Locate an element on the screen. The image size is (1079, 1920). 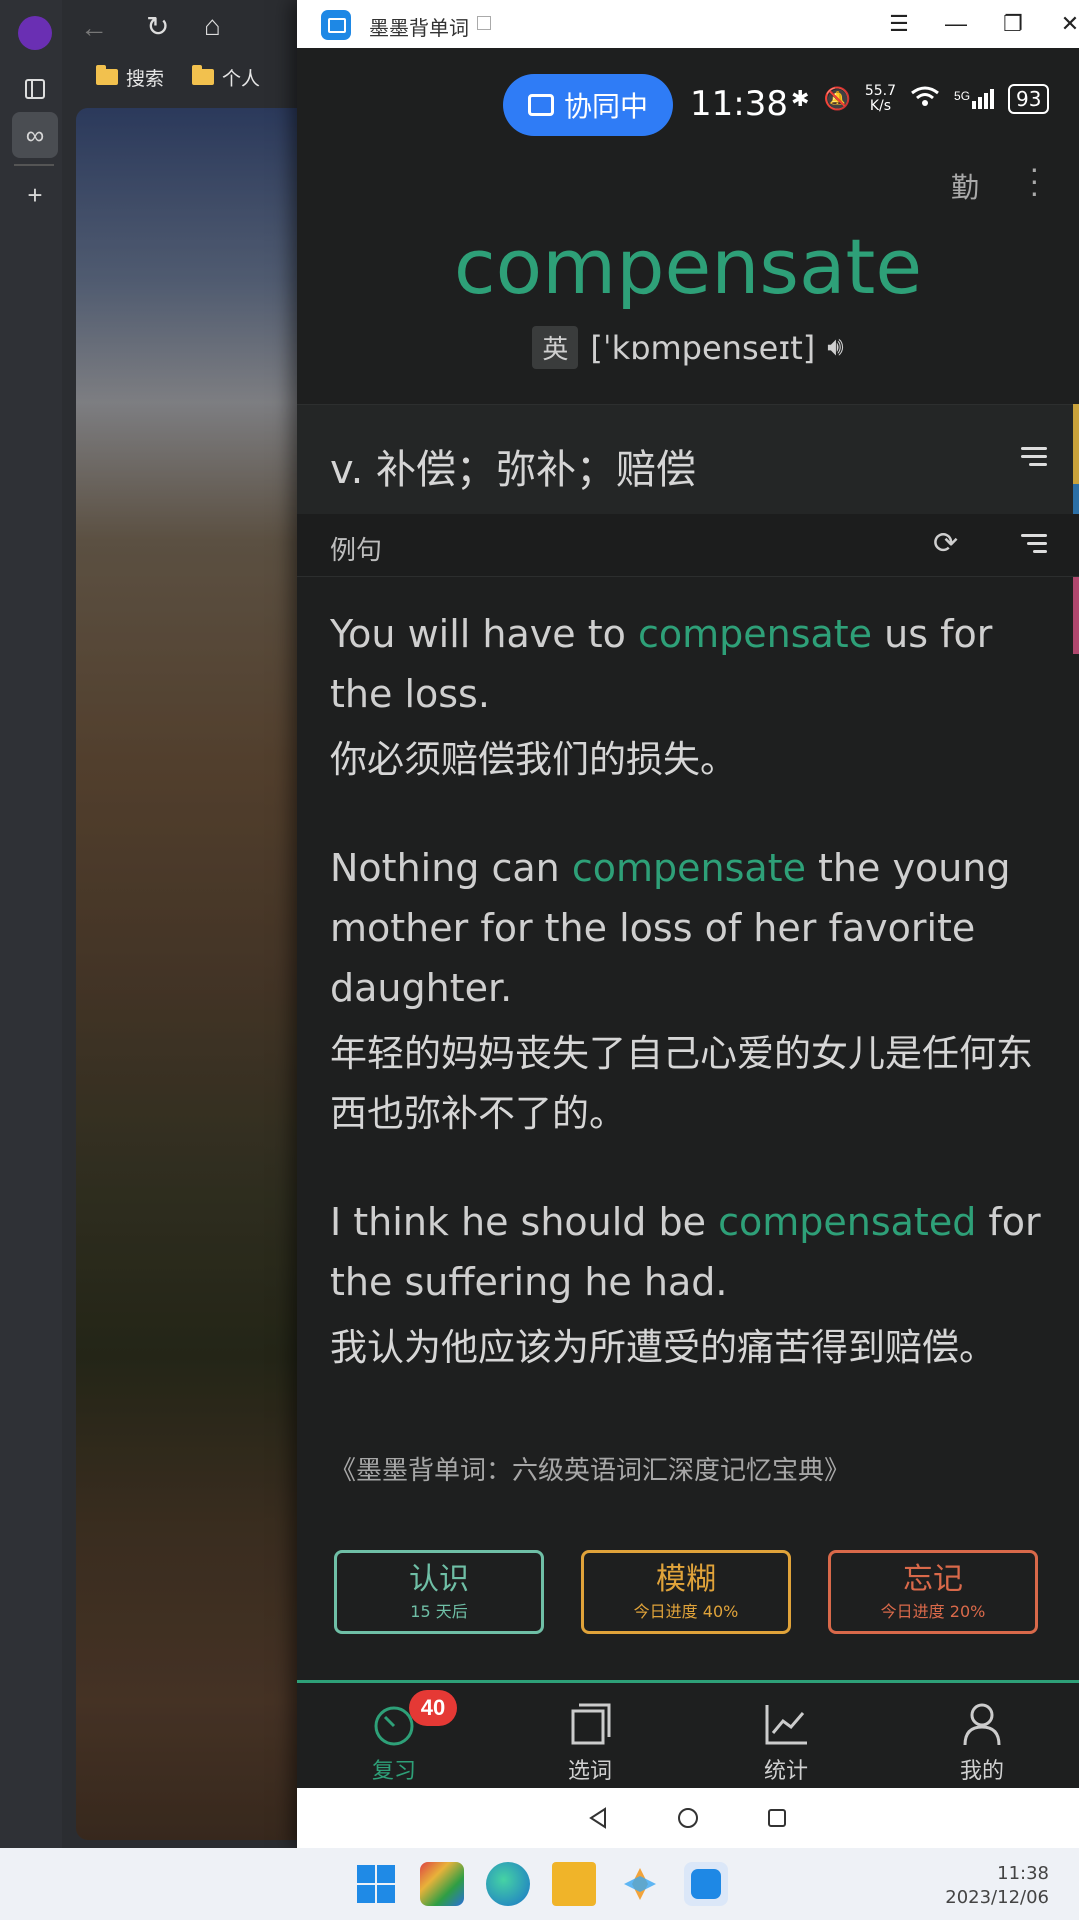
back-arrow-icon: ← is located at coordinates (94, 28).